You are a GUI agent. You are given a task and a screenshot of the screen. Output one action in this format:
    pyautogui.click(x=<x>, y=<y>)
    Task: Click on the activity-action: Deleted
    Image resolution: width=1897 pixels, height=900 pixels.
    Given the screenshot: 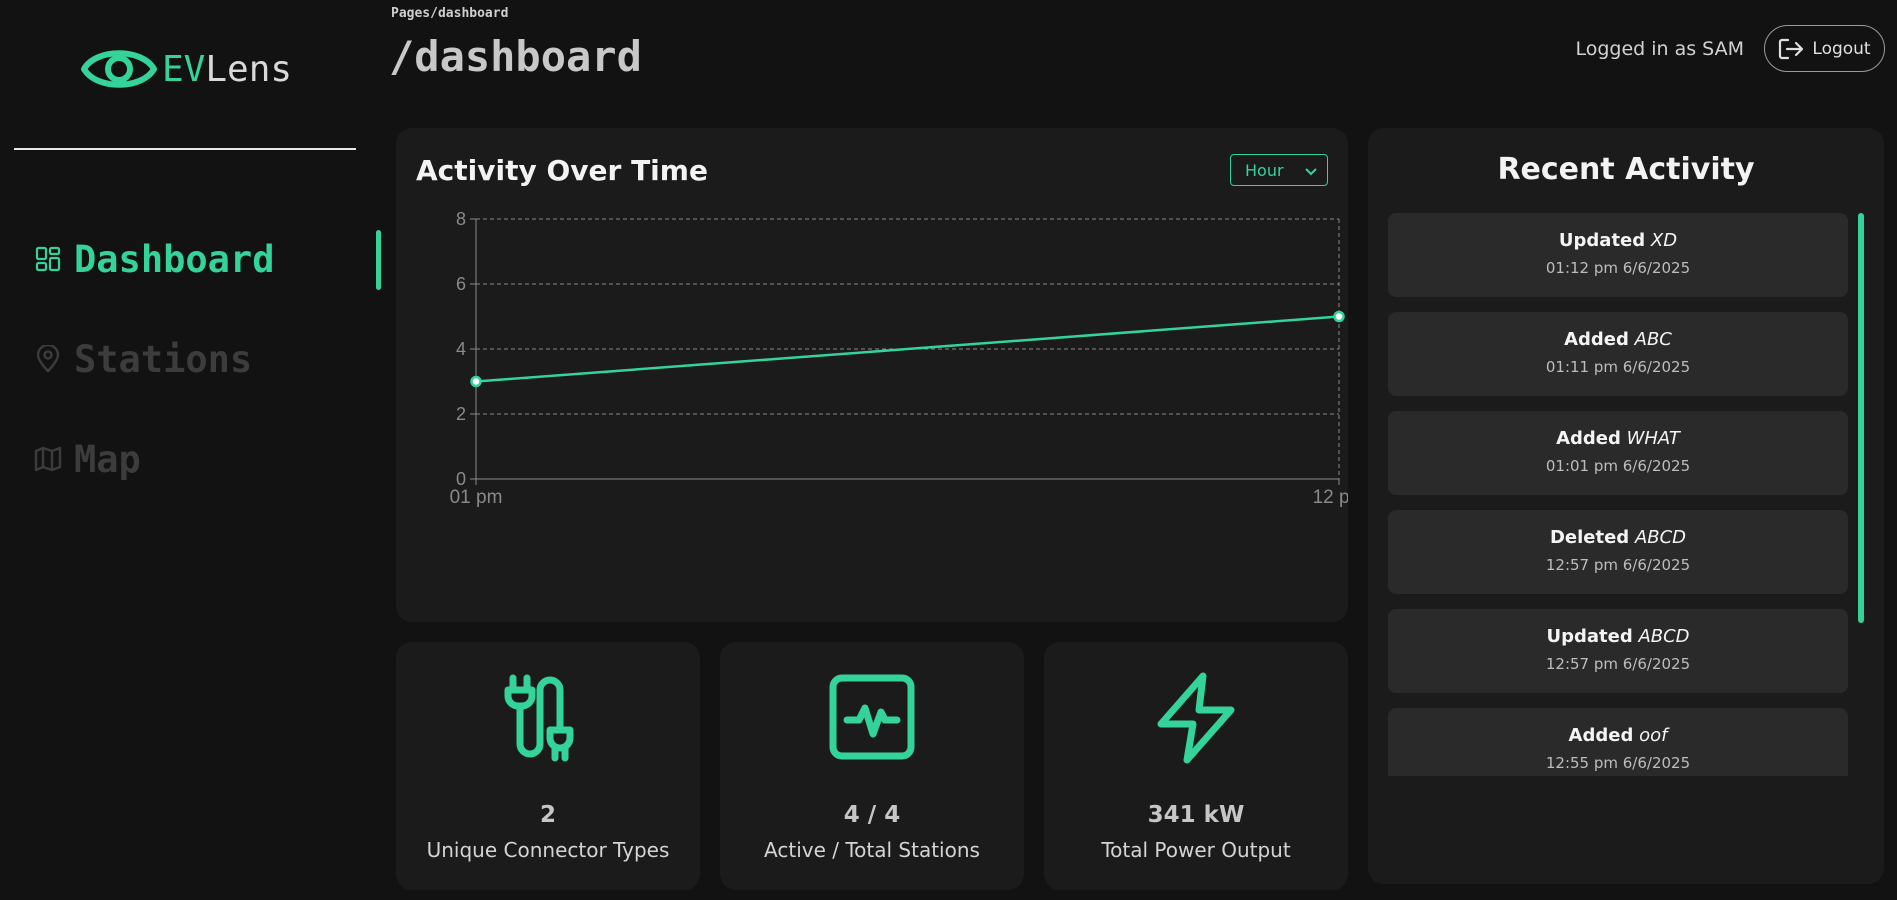 What is the action you would take?
    pyautogui.click(x=1589, y=537)
    